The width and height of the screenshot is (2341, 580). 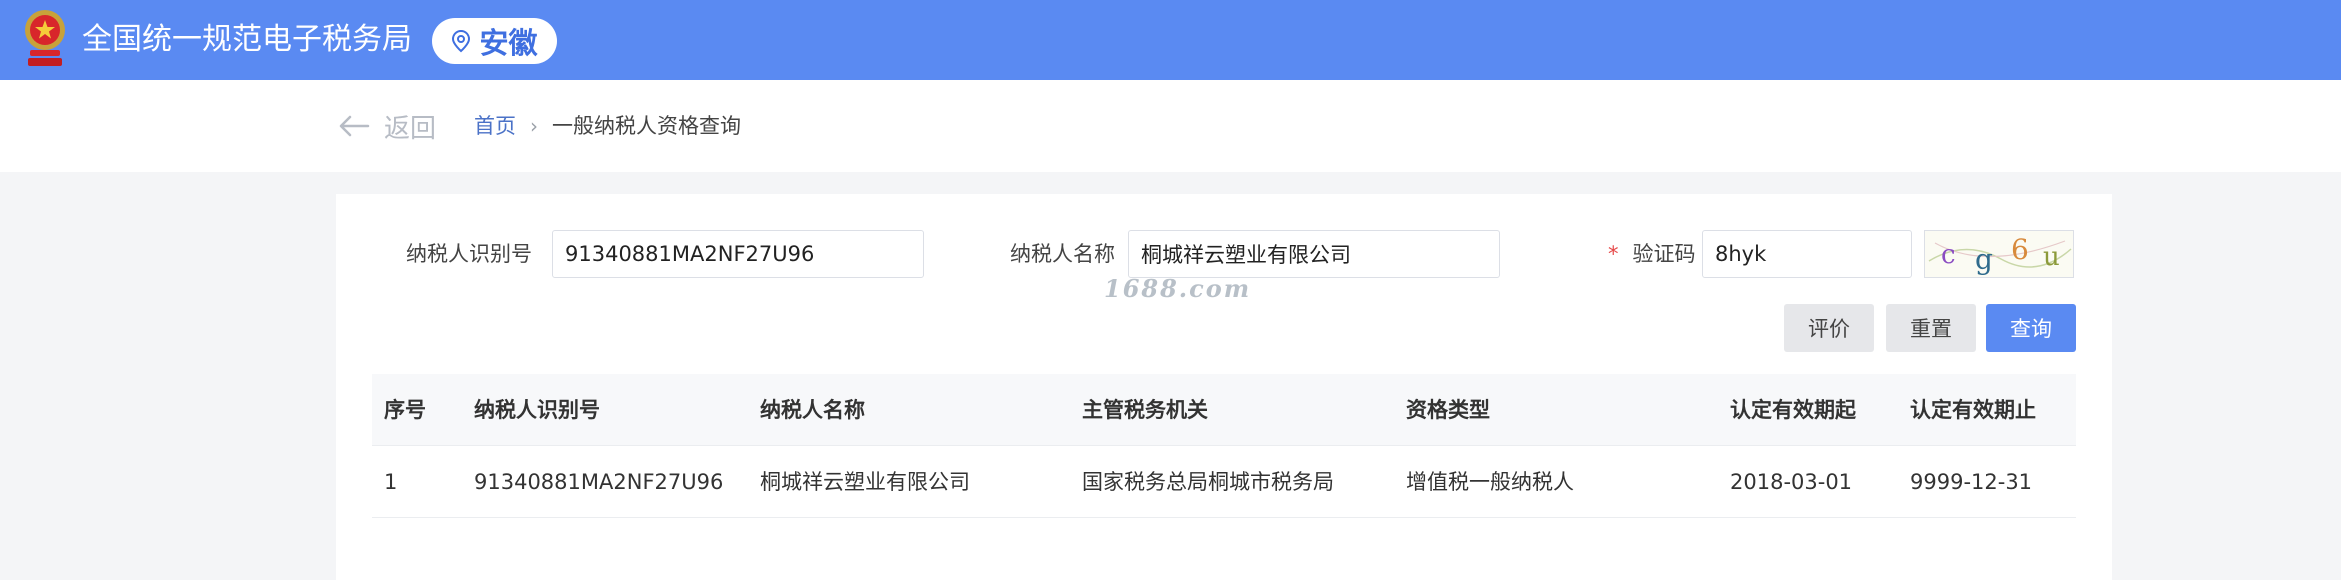 I want to click on region-name: 安徽, so click(x=508, y=43).